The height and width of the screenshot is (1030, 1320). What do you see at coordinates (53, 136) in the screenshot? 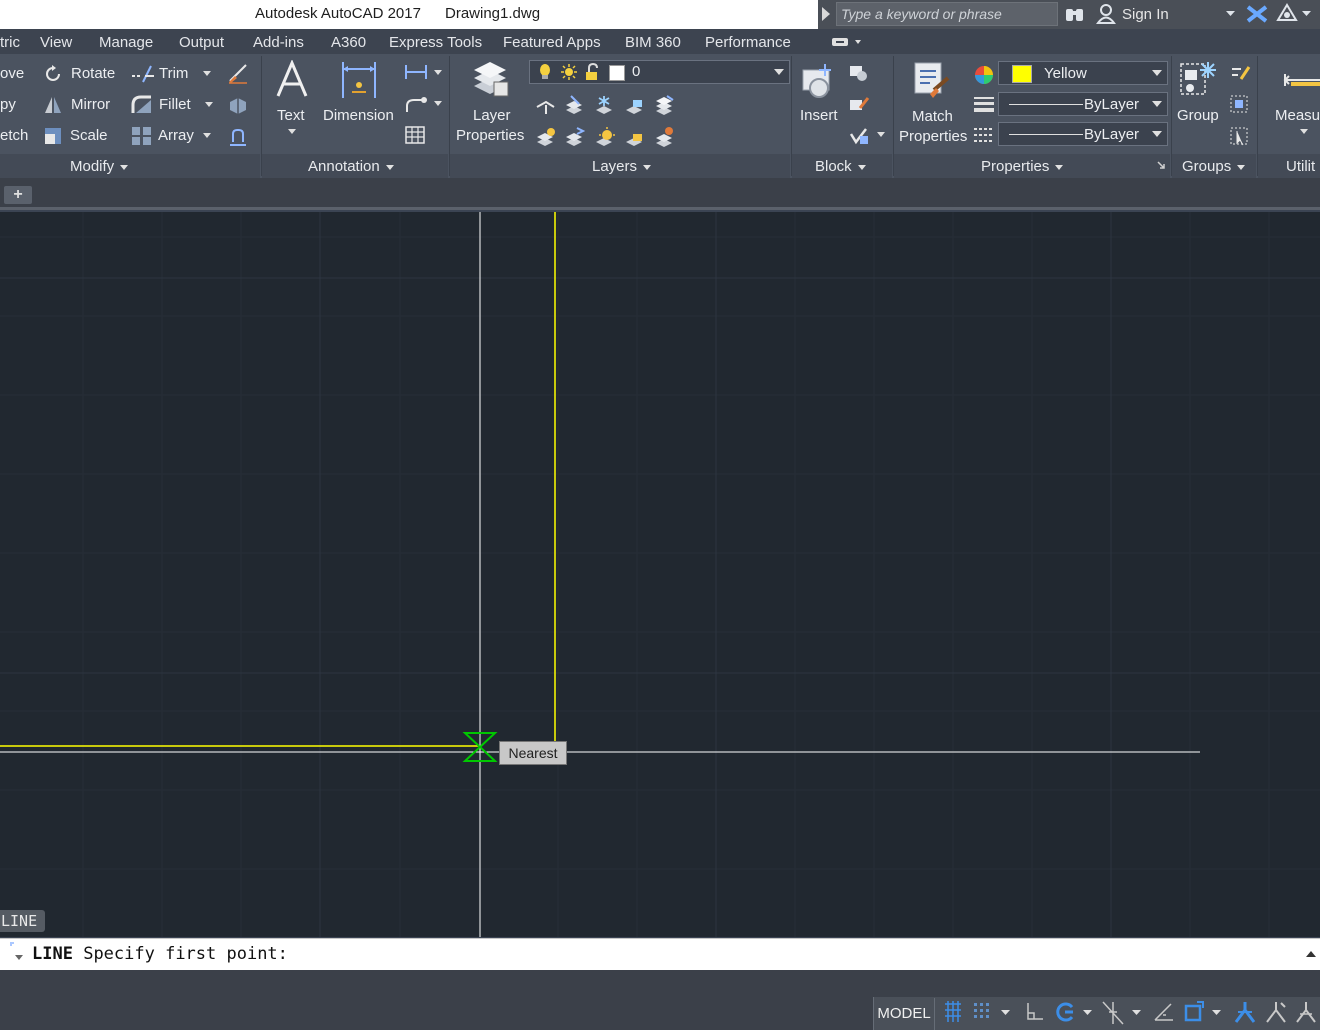
I see `scale-icon` at bounding box center [53, 136].